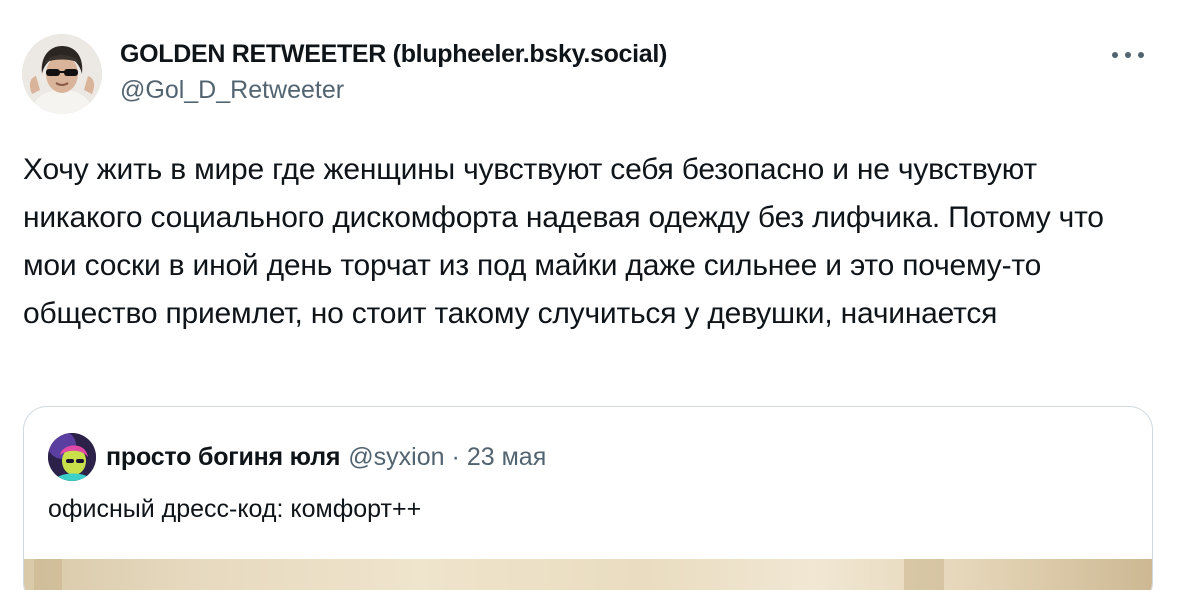 Image resolution: width=1178 pixels, height=590 pixels. I want to click on quote-header: просто богиня юля @syxion · 23 мая, so click(297, 457).